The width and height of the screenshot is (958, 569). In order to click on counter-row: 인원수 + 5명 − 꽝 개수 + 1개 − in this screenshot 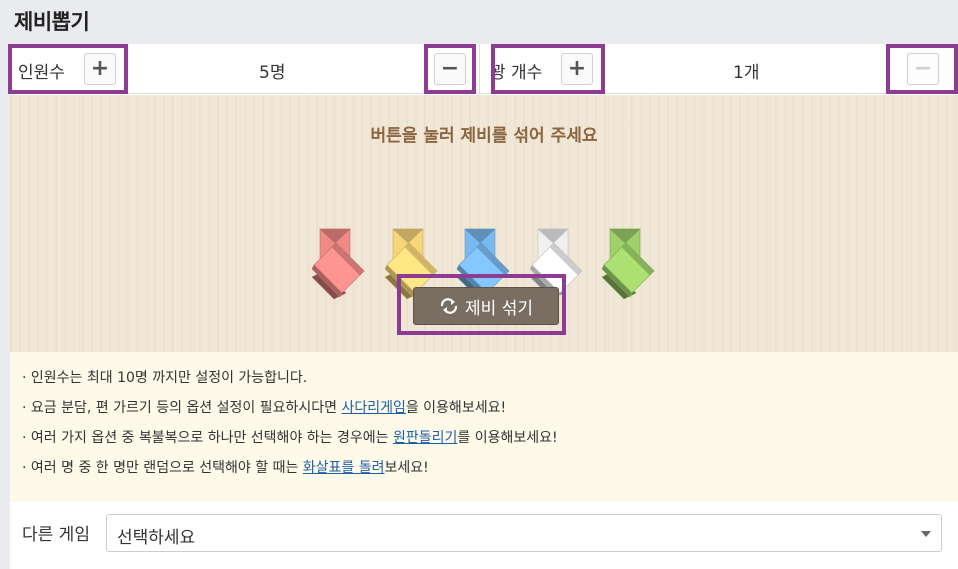, I will do `click(484, 69)`.